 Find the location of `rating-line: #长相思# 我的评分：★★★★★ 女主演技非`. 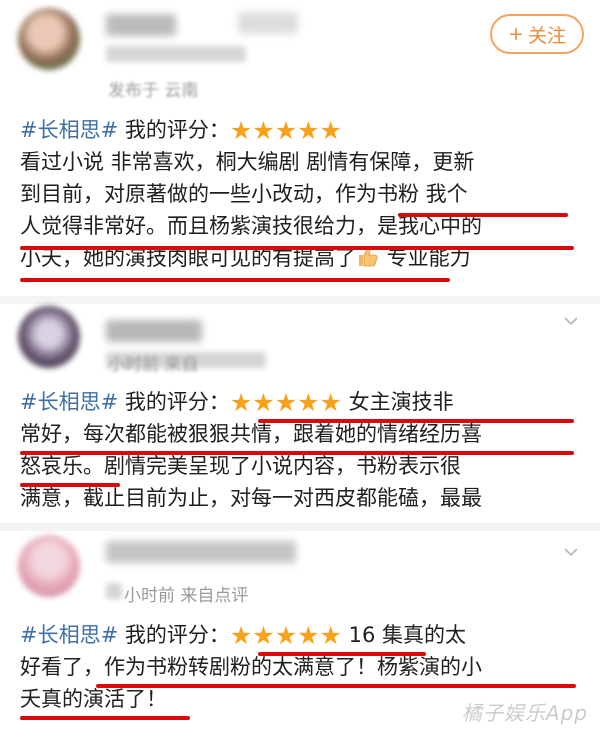

rating-line: #长相思# 我的评分：★★★★★ 女主演技非 is located at coordinates (301, 402).